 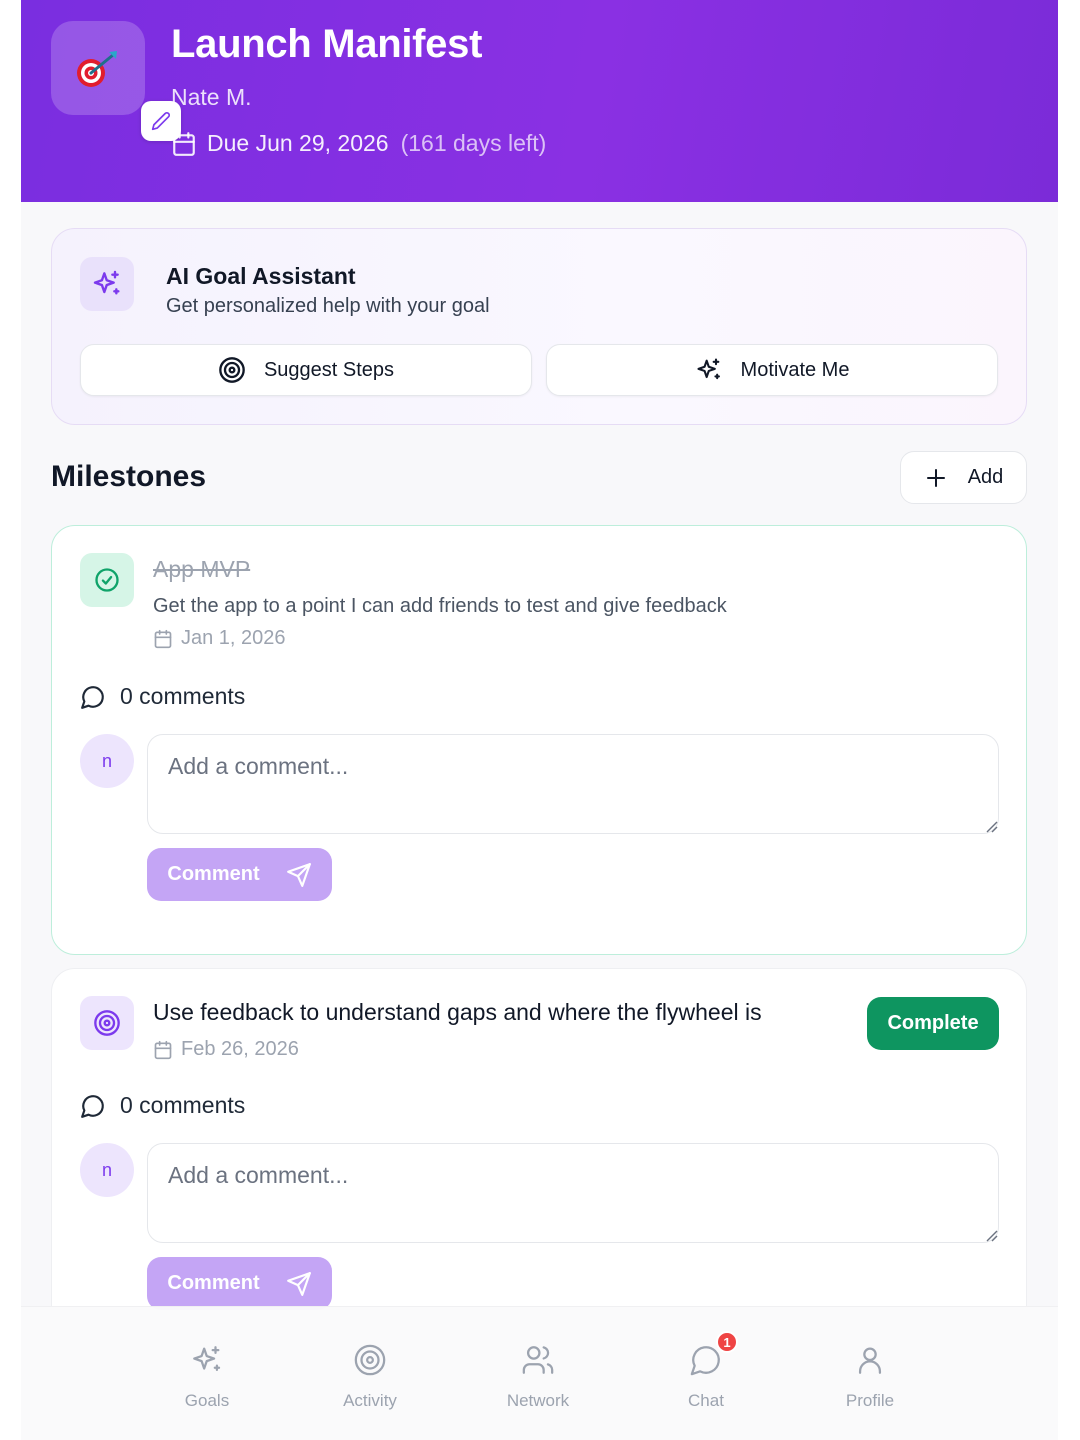 I want to click on milestone-date: Jan 1, 2026, so click(x=233, y=638).